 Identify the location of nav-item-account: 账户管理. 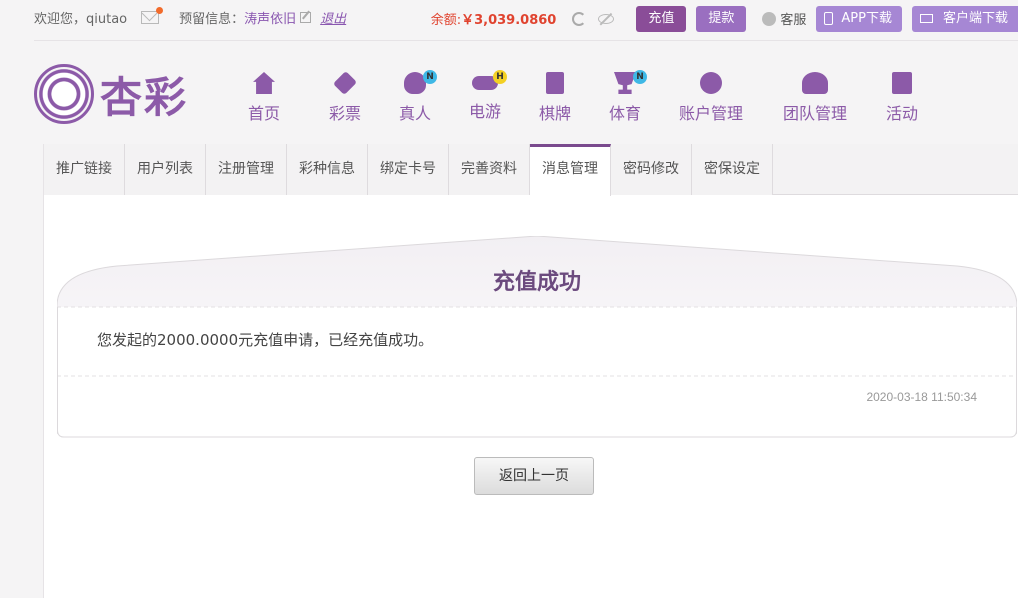
(711, 96).